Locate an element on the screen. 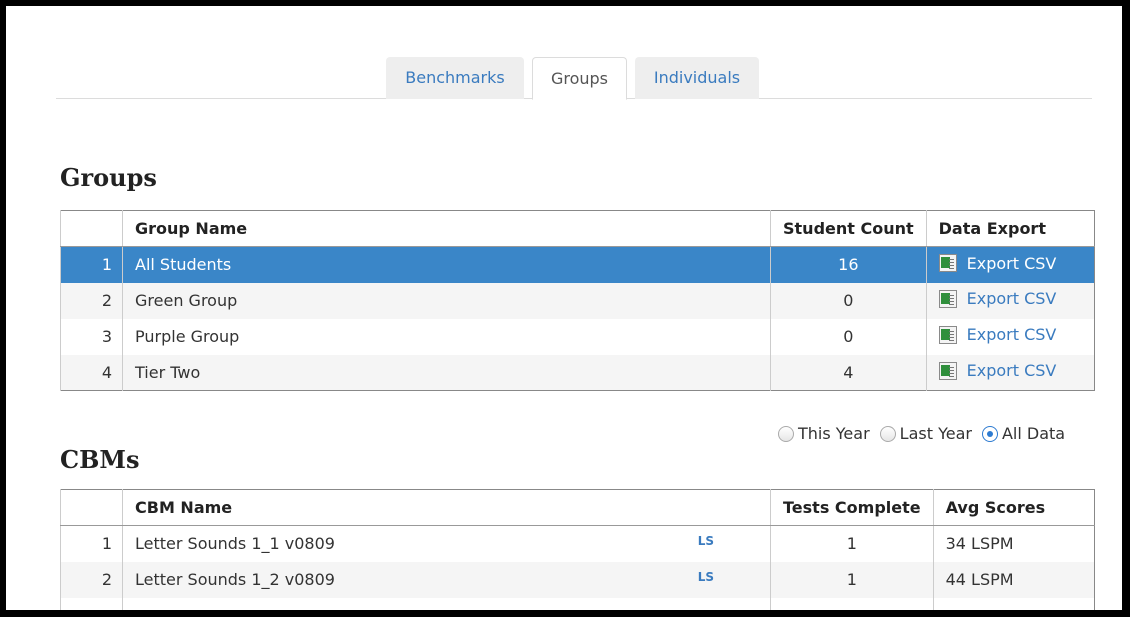 This screenshot has width=1130, height=617. radio-last-year: Last Year is located at coordinates (925, 433).